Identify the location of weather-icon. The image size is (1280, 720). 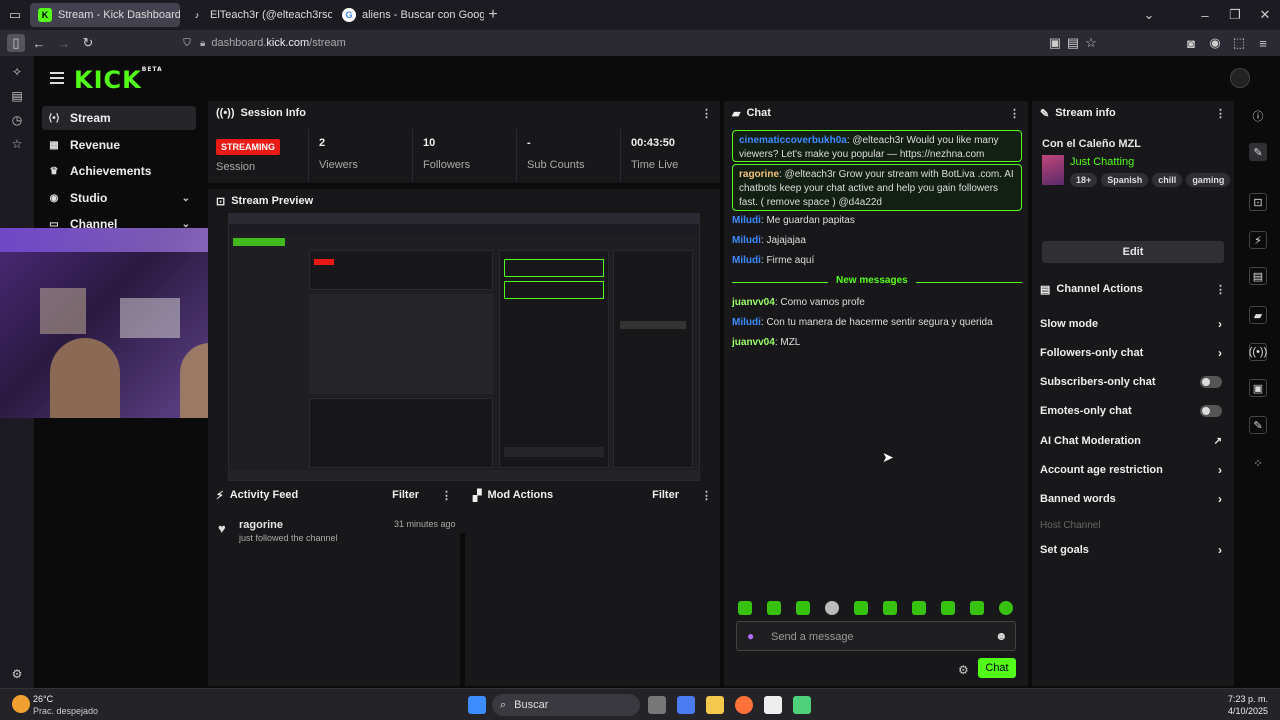
(21, 704).